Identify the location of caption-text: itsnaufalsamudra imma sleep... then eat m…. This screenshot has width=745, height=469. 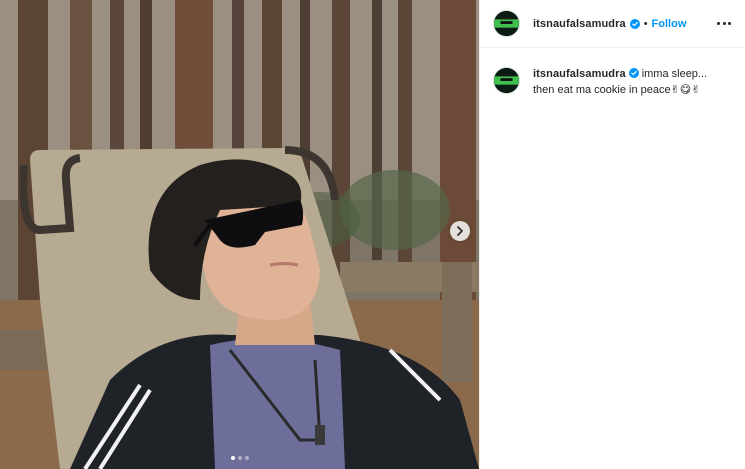
(620, 82).